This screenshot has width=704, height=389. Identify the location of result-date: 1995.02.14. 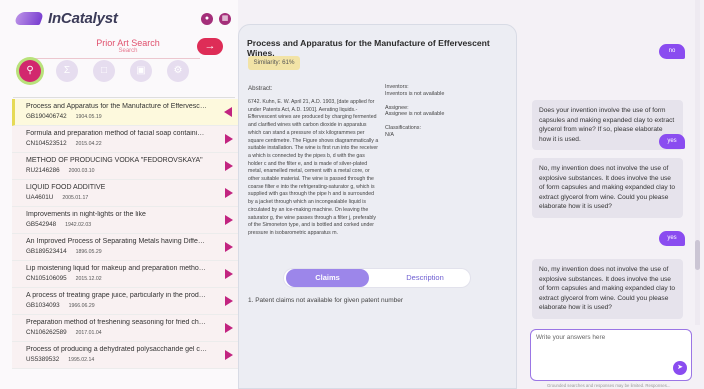
(81, 360).